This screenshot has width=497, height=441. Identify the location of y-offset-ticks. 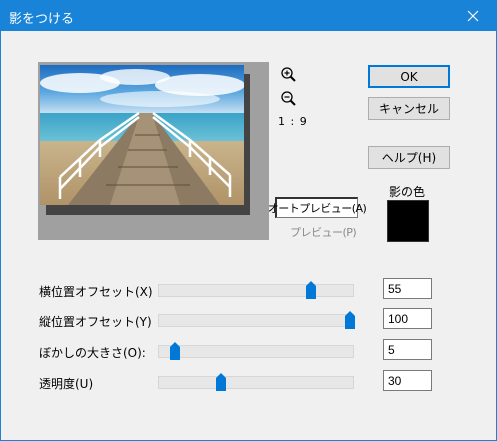
(256, 312).